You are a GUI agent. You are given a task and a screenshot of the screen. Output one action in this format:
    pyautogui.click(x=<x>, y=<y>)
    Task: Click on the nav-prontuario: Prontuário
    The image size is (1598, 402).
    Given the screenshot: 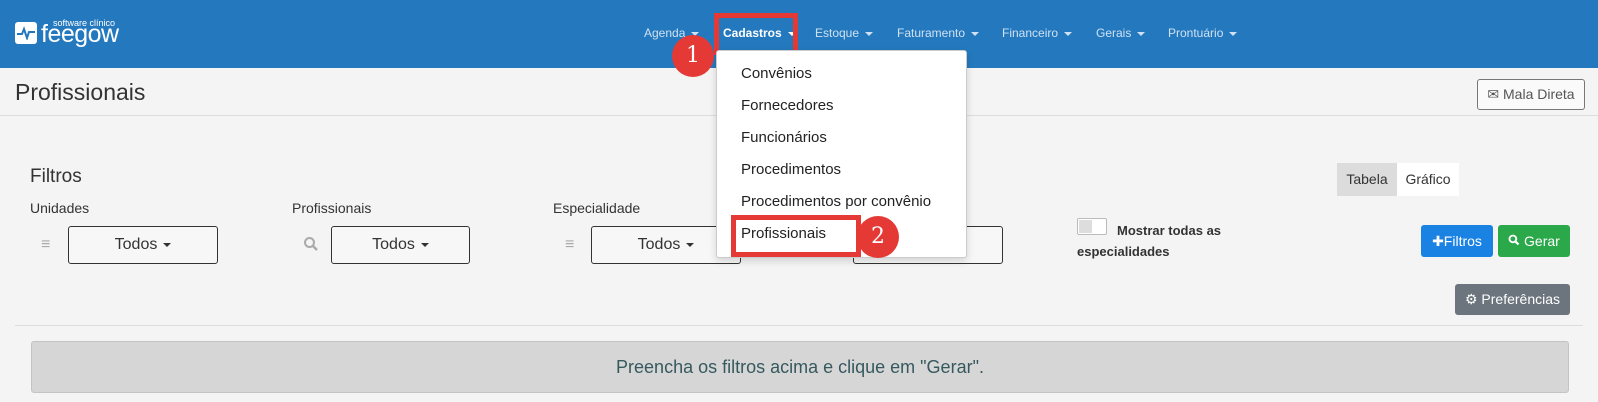 What is the action you would take?
    pyautogui.click(x=1203, y=33)
    